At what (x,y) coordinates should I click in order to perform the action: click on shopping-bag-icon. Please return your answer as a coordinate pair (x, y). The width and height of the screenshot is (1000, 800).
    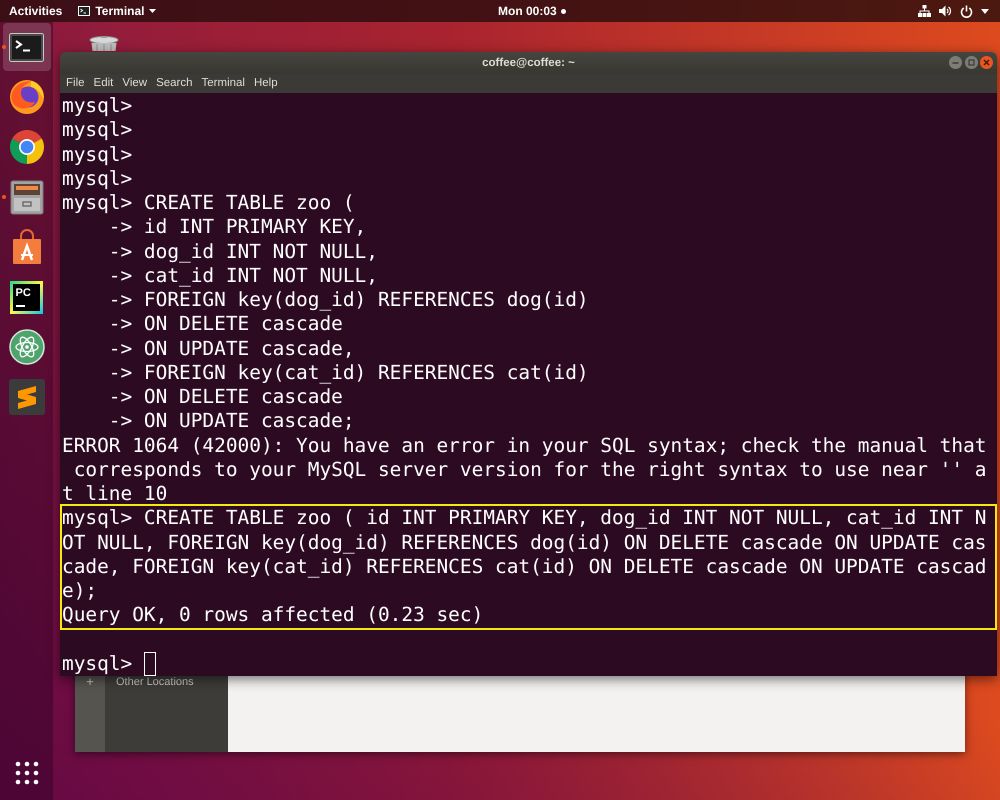
    Looking at the image, I should click on (26, 247).